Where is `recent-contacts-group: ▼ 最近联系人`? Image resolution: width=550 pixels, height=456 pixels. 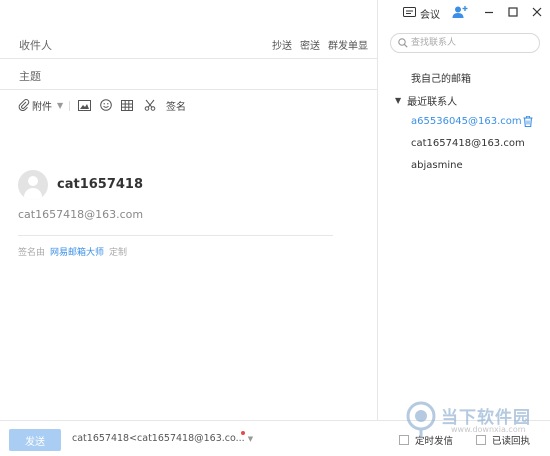
recent-contacts-group: ▼ 最近联系人 is located at coordinates (426, 100).